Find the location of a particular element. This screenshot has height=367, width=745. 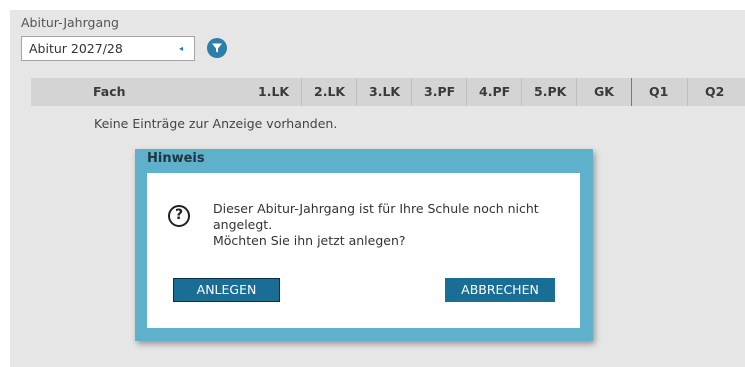

abbrechen-button: ABBRECHEN is located at coordinates (500, 290).